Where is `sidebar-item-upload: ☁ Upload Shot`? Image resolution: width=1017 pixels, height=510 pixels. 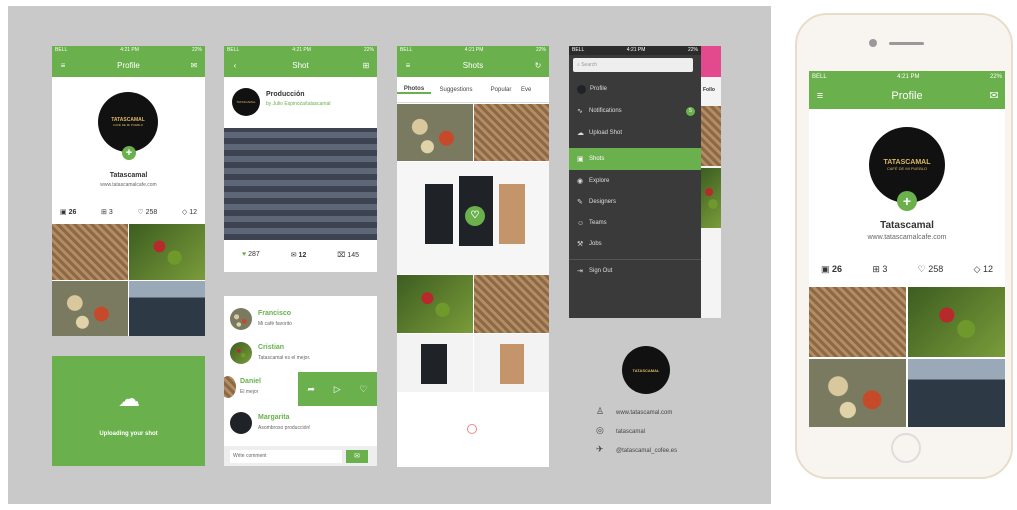 sidebar-item-upload: ☁ Upload Shot is located at coordinates (635, 133).